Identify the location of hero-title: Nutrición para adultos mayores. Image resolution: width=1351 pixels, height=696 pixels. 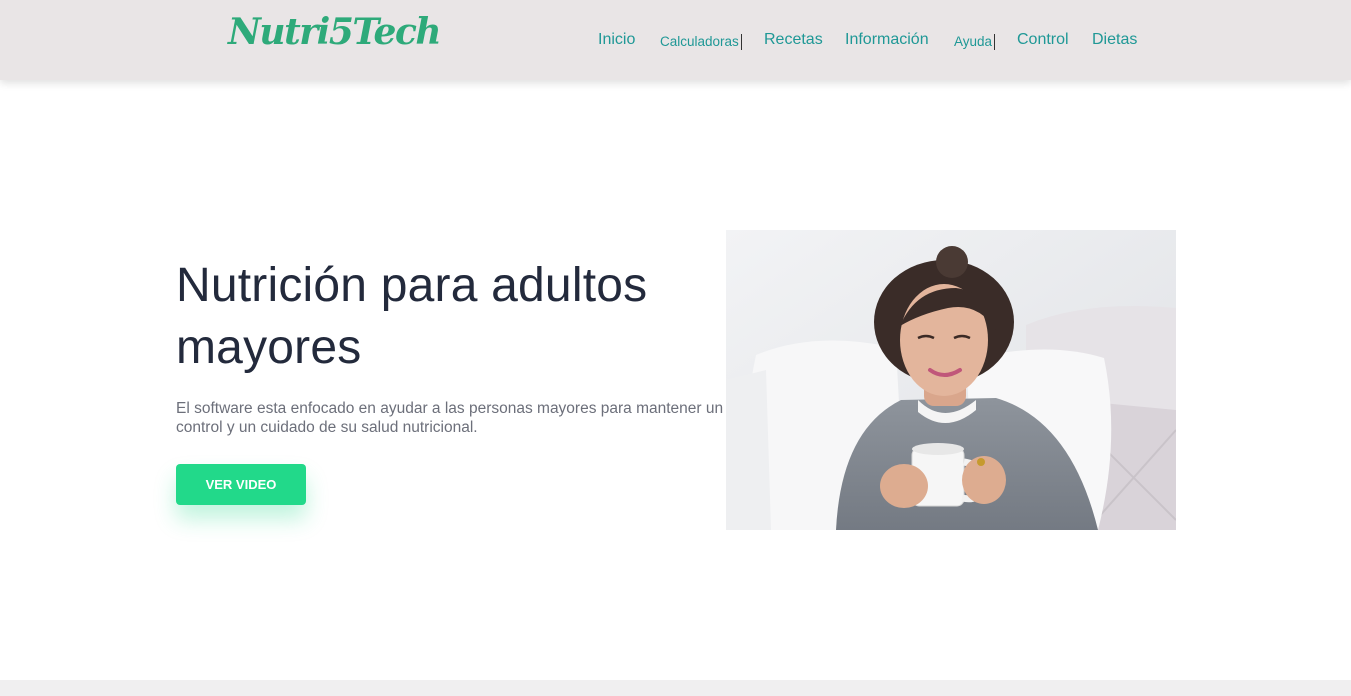
(412, 316).